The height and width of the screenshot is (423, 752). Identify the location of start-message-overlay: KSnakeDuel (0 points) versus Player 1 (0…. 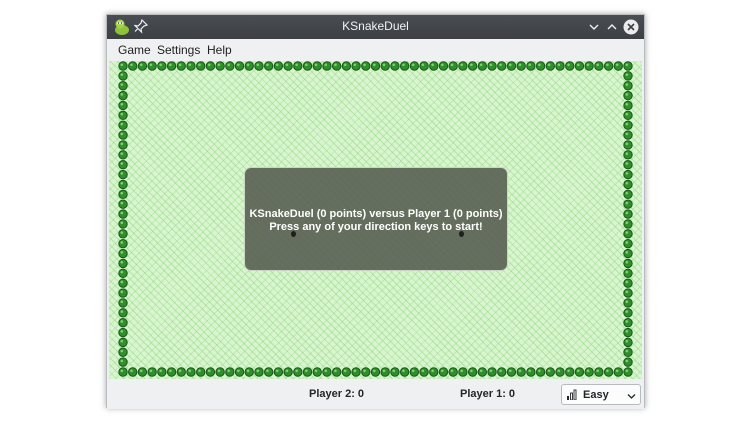
(376, 219).